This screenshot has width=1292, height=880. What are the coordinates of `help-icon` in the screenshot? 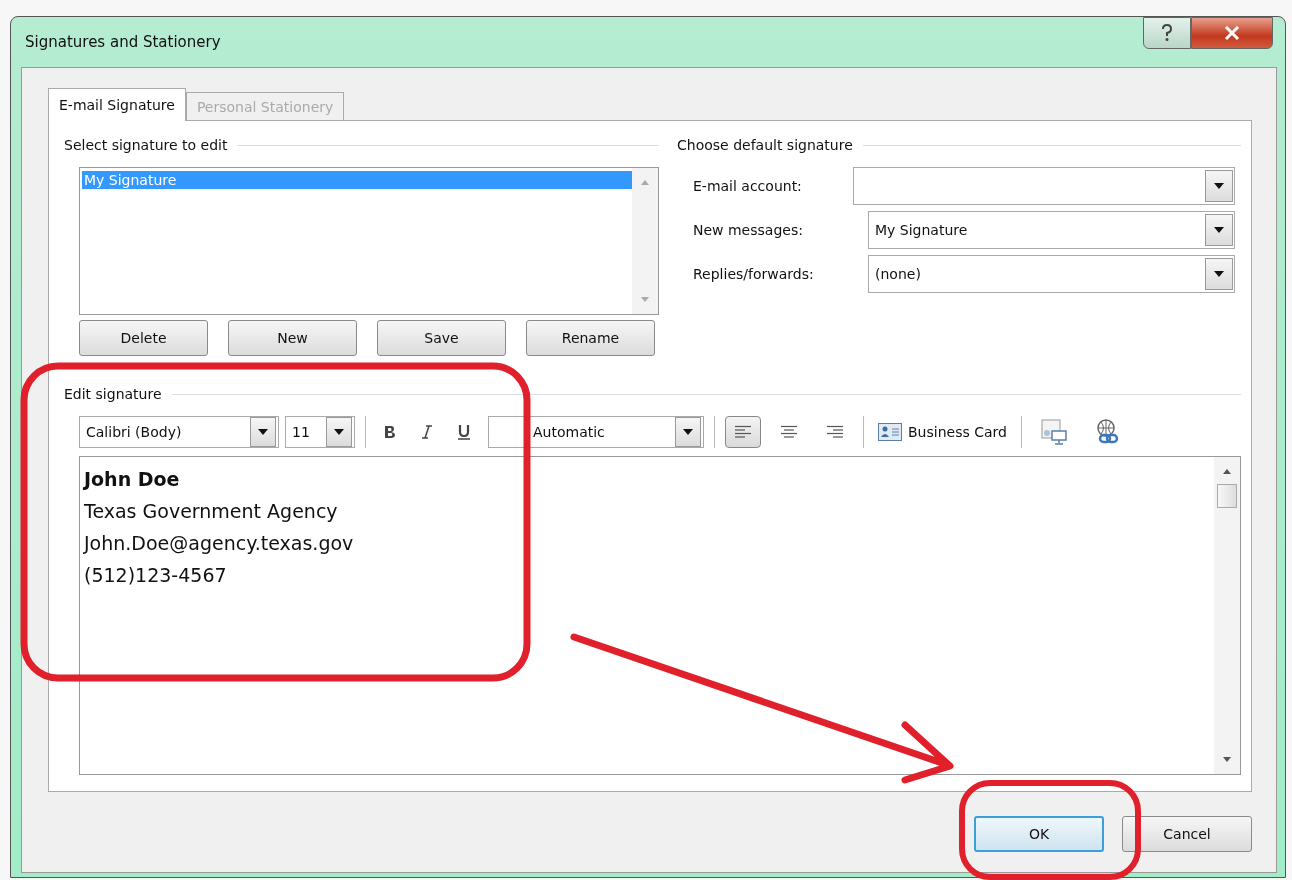 It's located at (1167, 33).